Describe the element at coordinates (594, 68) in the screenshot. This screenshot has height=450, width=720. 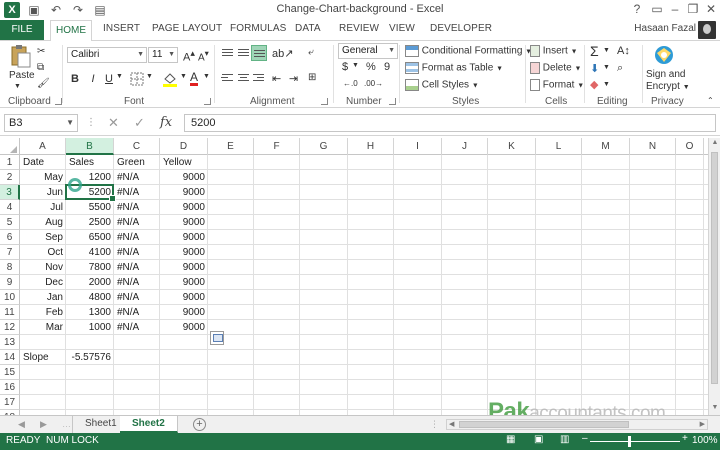
I see `fill-icon: ⬇` at that location.